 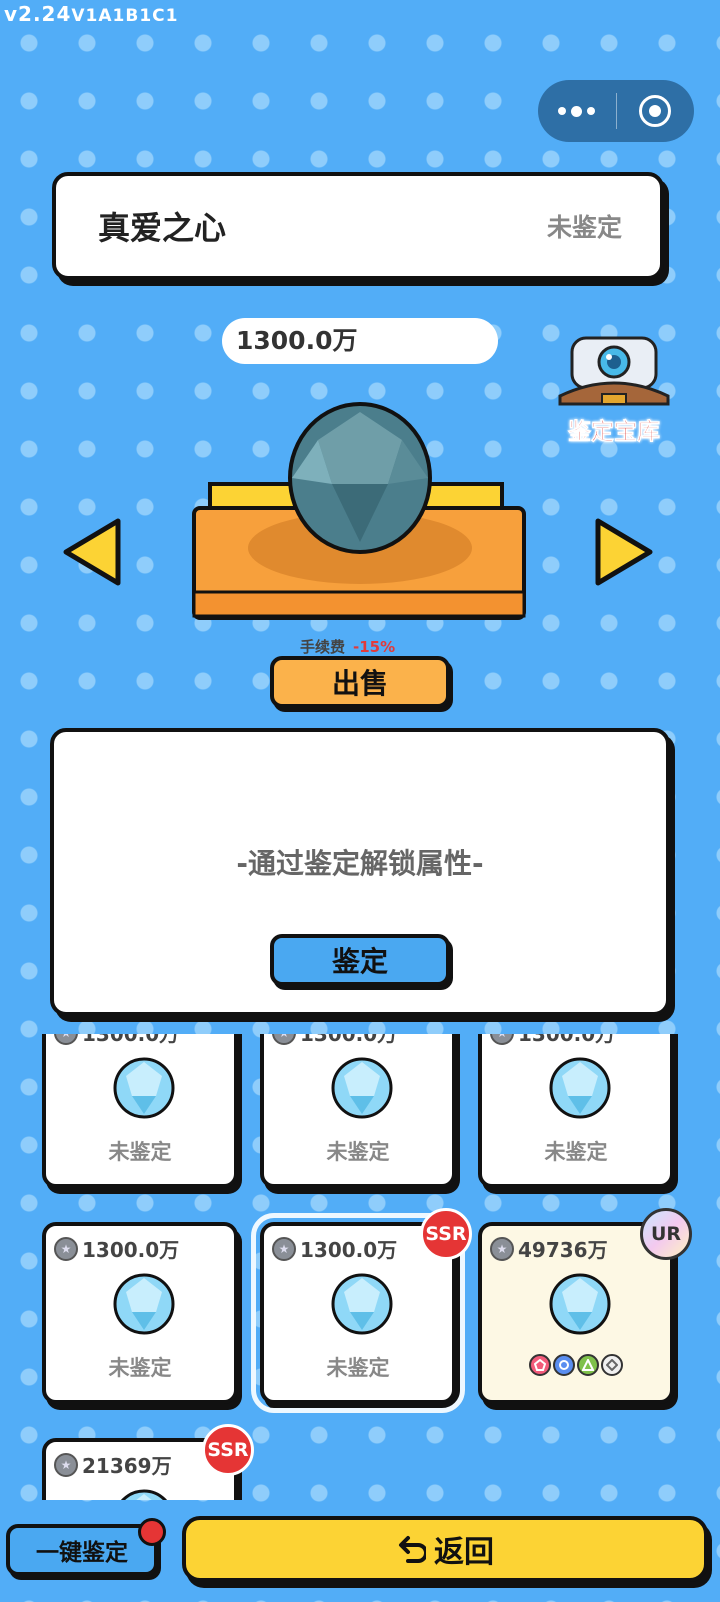 I want to click on next-arrow-button, so click(x=624, y=554).